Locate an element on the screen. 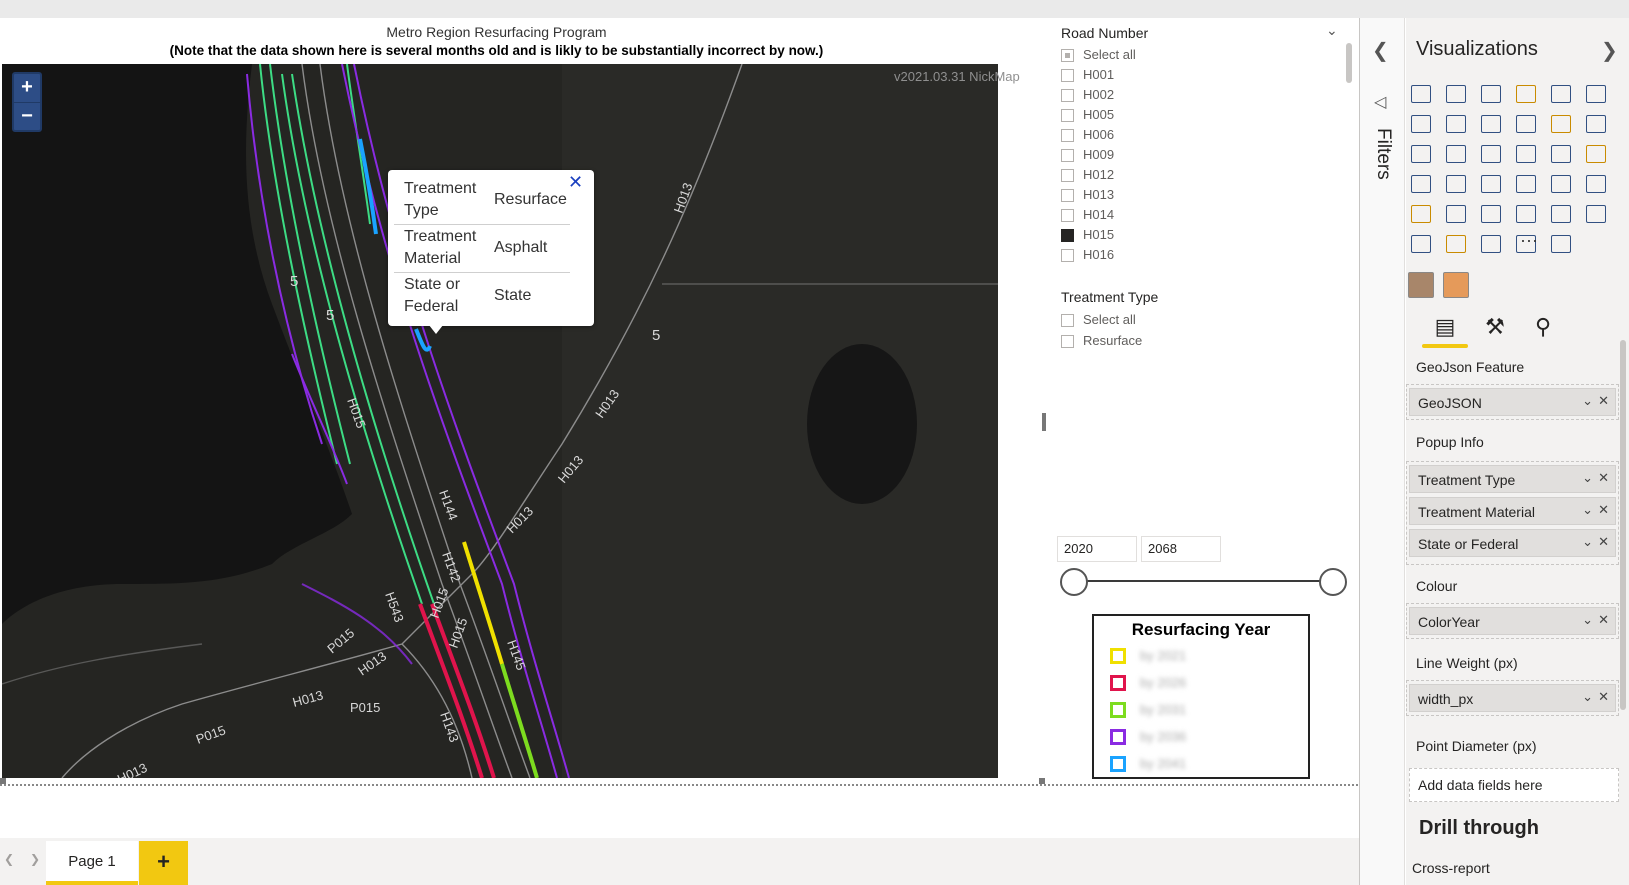 The height and width of the screenshot is (885, 1629). more-visuals-icon: ··· is located at coordinates (1529, 240).